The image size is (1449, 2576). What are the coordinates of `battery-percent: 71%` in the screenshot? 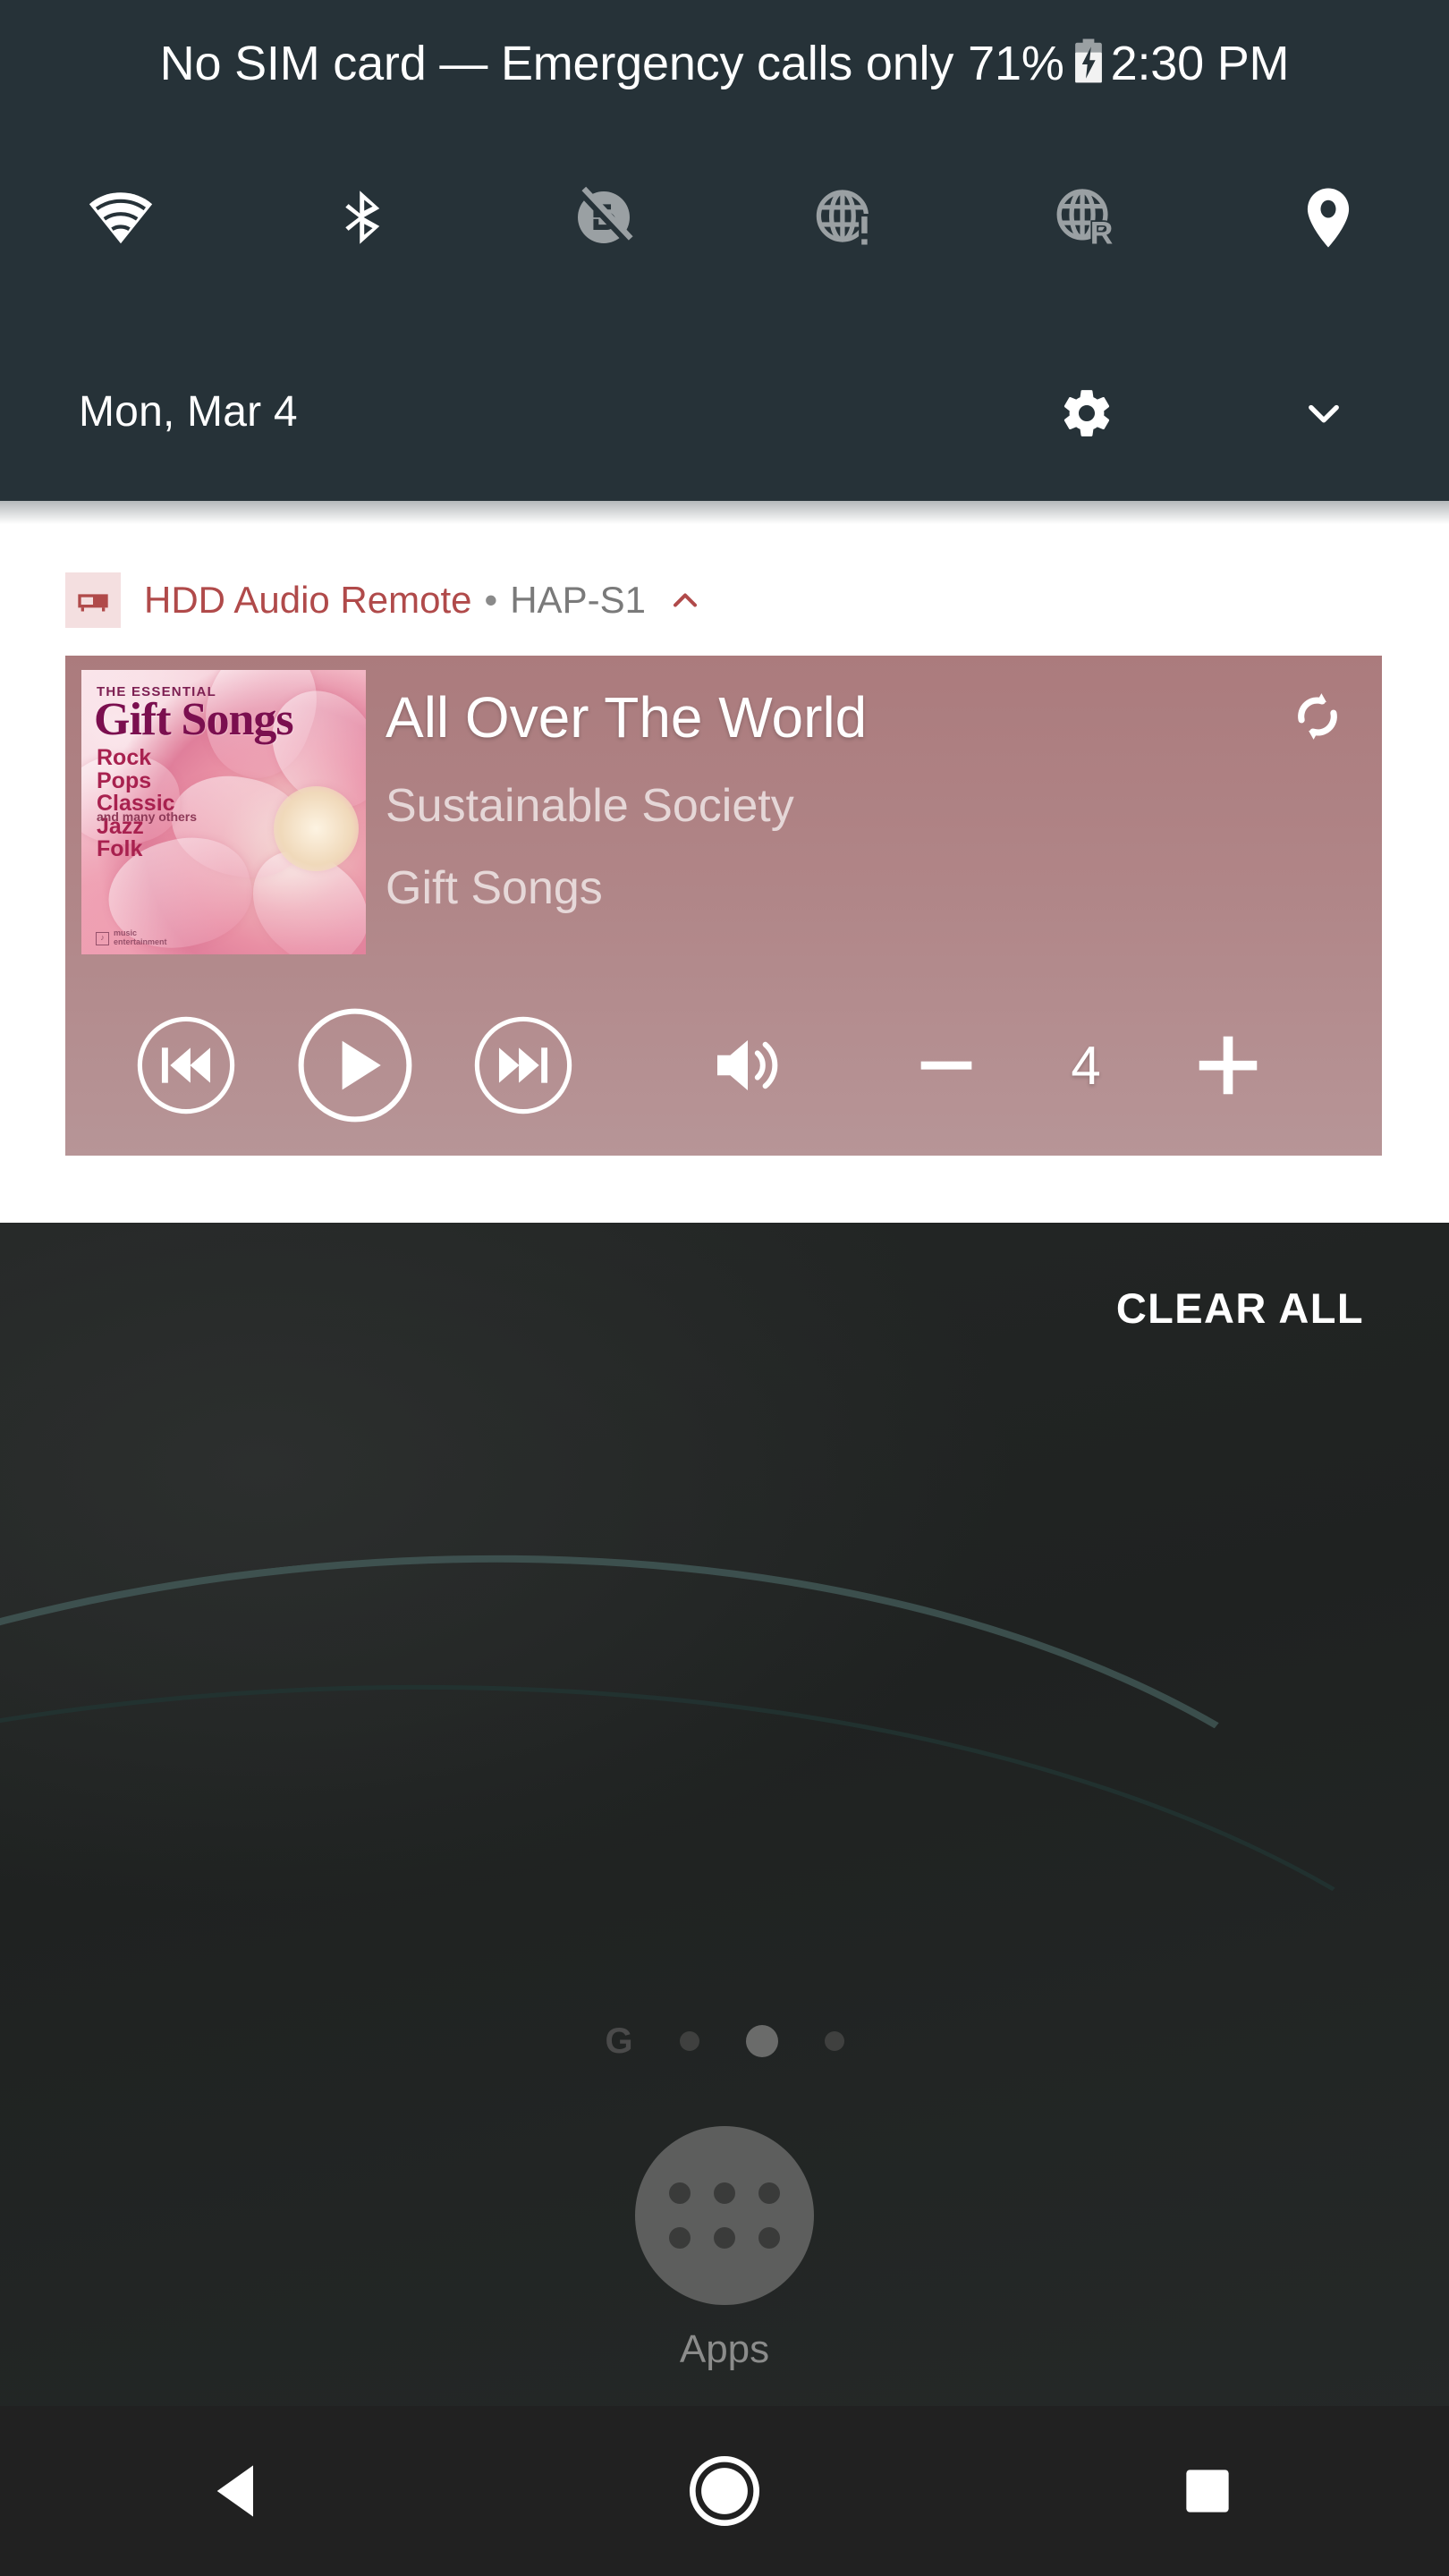 It's located at (1016, 63).